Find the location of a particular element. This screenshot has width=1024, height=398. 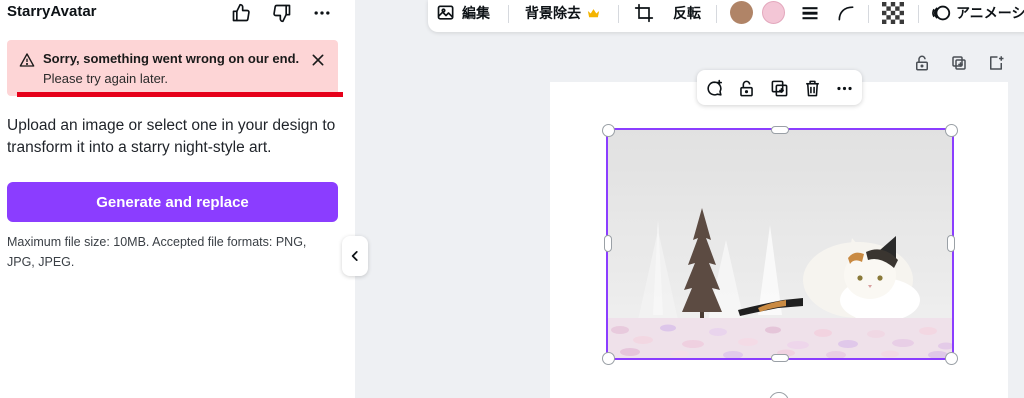

background-remover-button: 背景除去 is located at coordinates (563, 13).